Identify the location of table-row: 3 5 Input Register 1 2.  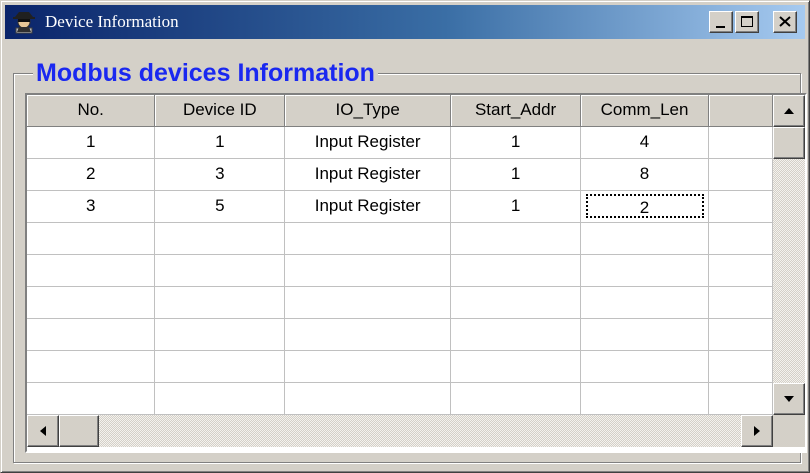
(400, 206).